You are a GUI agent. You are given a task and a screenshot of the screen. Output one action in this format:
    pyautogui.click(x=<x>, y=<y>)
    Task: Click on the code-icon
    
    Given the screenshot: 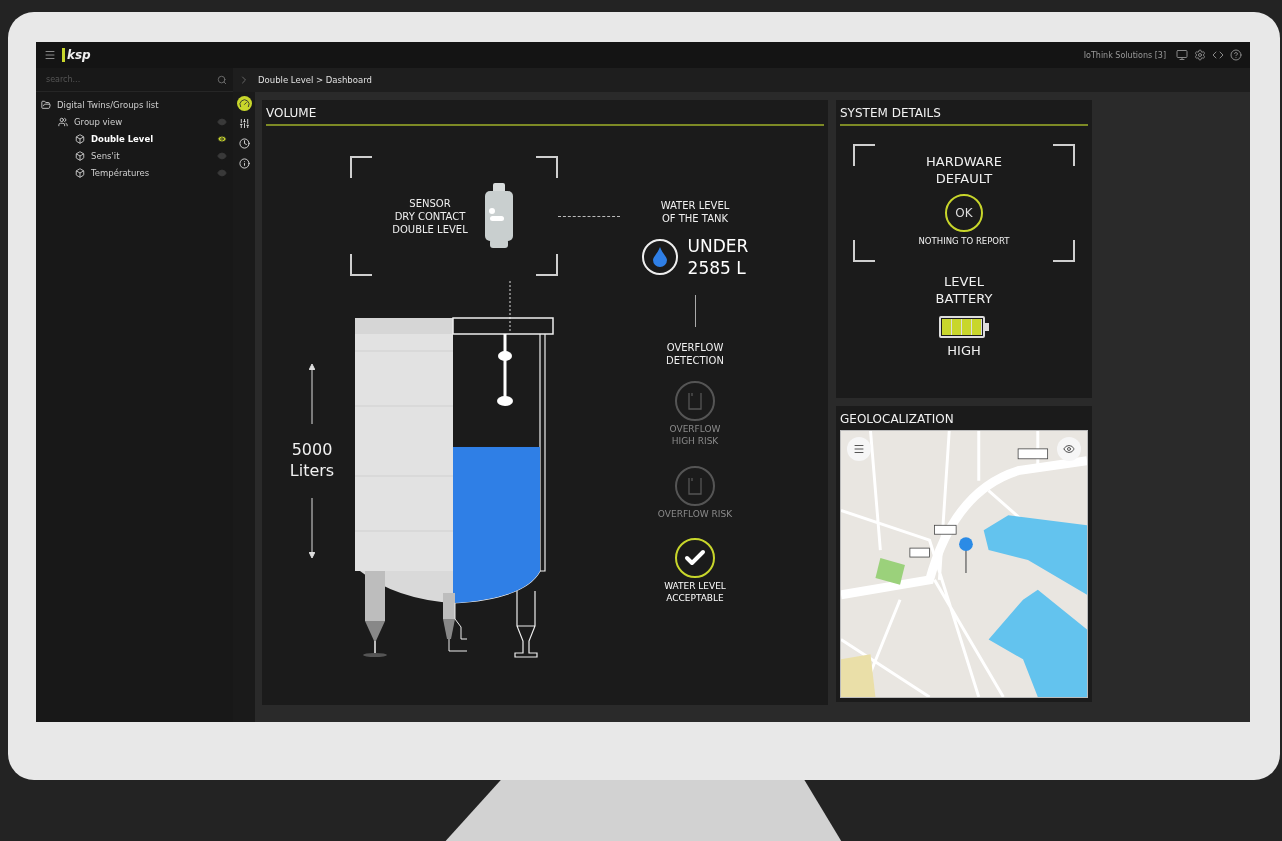 What is the action you would take?
    pyautogui.click(x=1218, y=55)
    